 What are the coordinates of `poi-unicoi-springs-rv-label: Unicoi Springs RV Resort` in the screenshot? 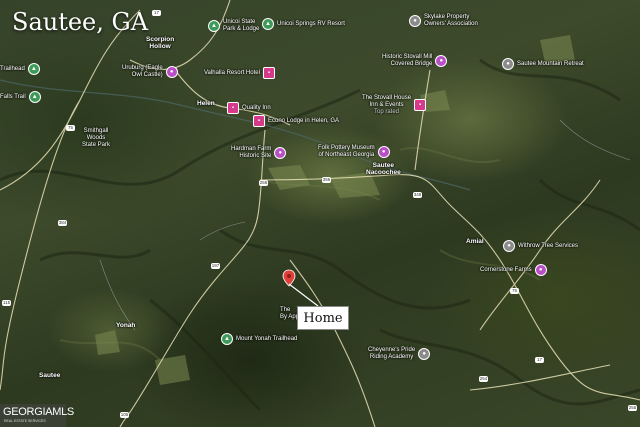 It's located at (311, 23).